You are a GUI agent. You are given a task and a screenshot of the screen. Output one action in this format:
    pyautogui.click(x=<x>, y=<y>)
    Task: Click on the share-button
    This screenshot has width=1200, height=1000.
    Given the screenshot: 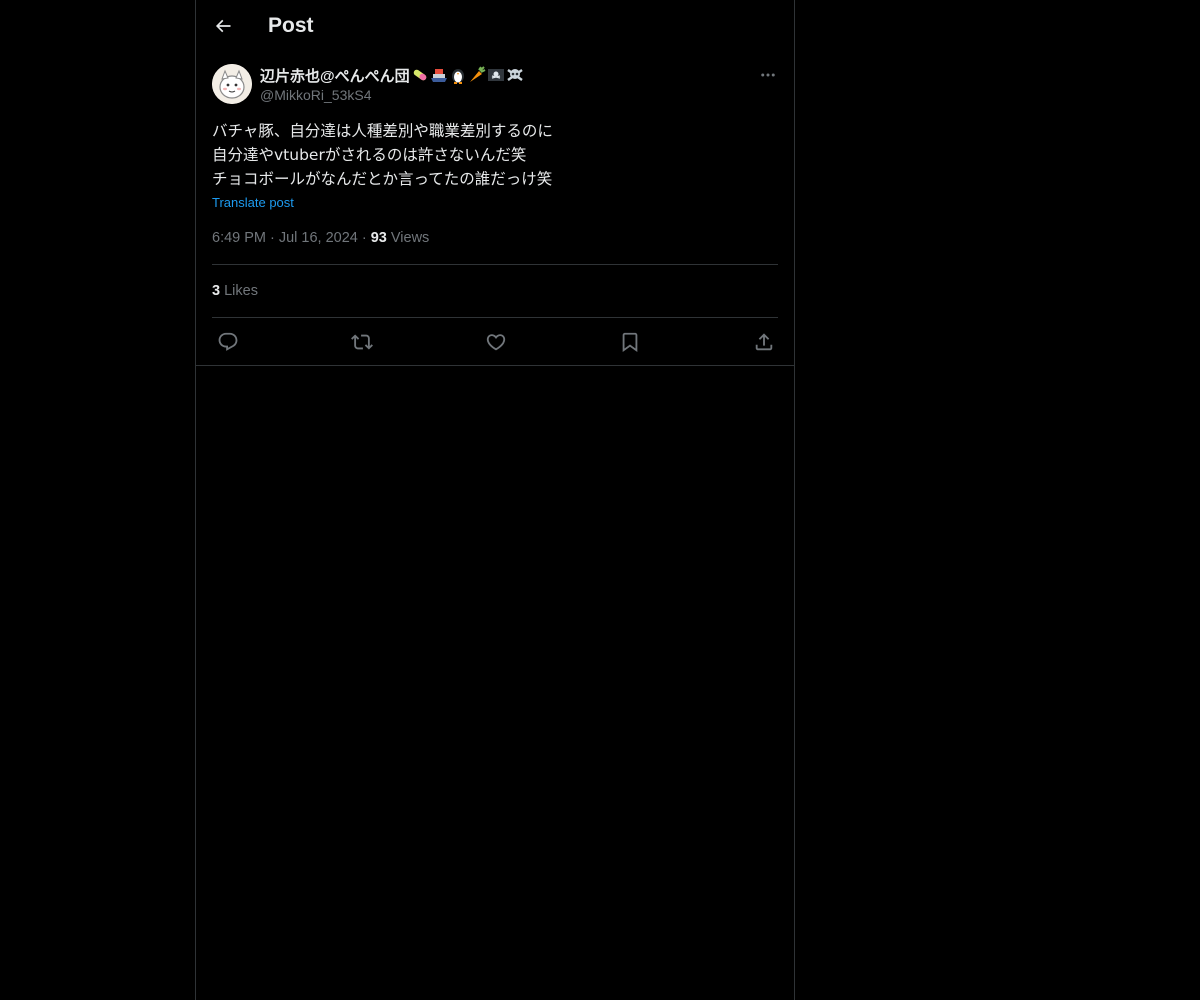 What is the action you would take?
    pyautogui.click(x=764, y=342)
    